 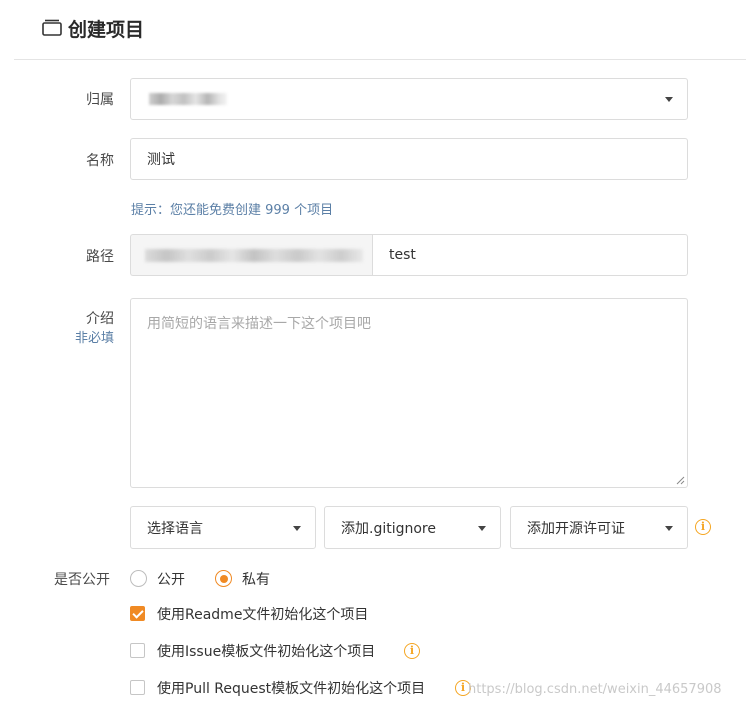 What do you see at coordinates (175, 528) in the screenshot?
I see `language-select-label: 选择语言` at bounding box center [175, 528].